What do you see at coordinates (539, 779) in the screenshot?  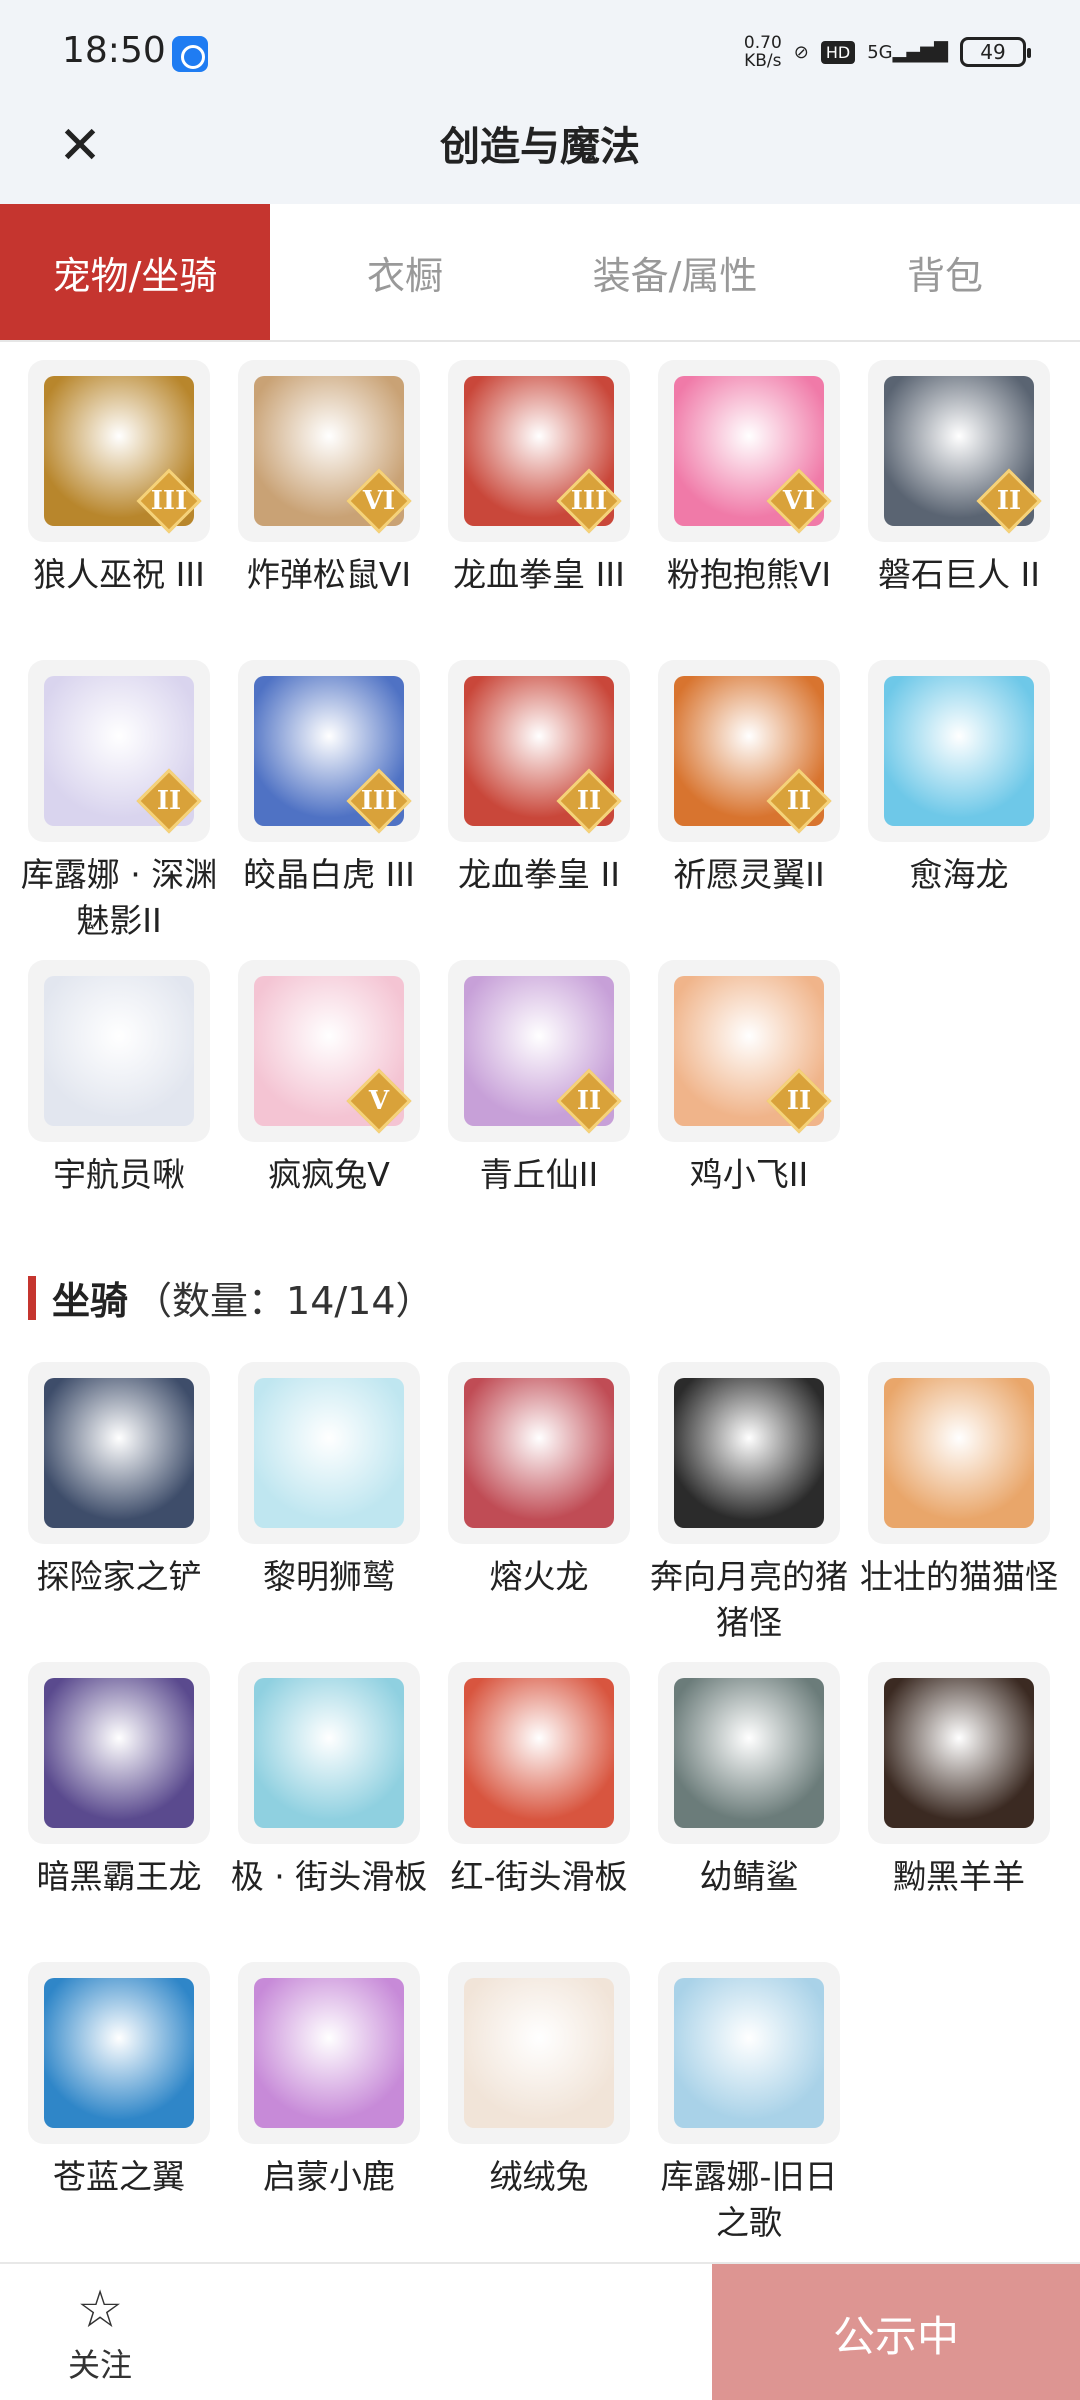 I see `pet-card: II 龙血拳皇 II` at bounding box center [539, 779].